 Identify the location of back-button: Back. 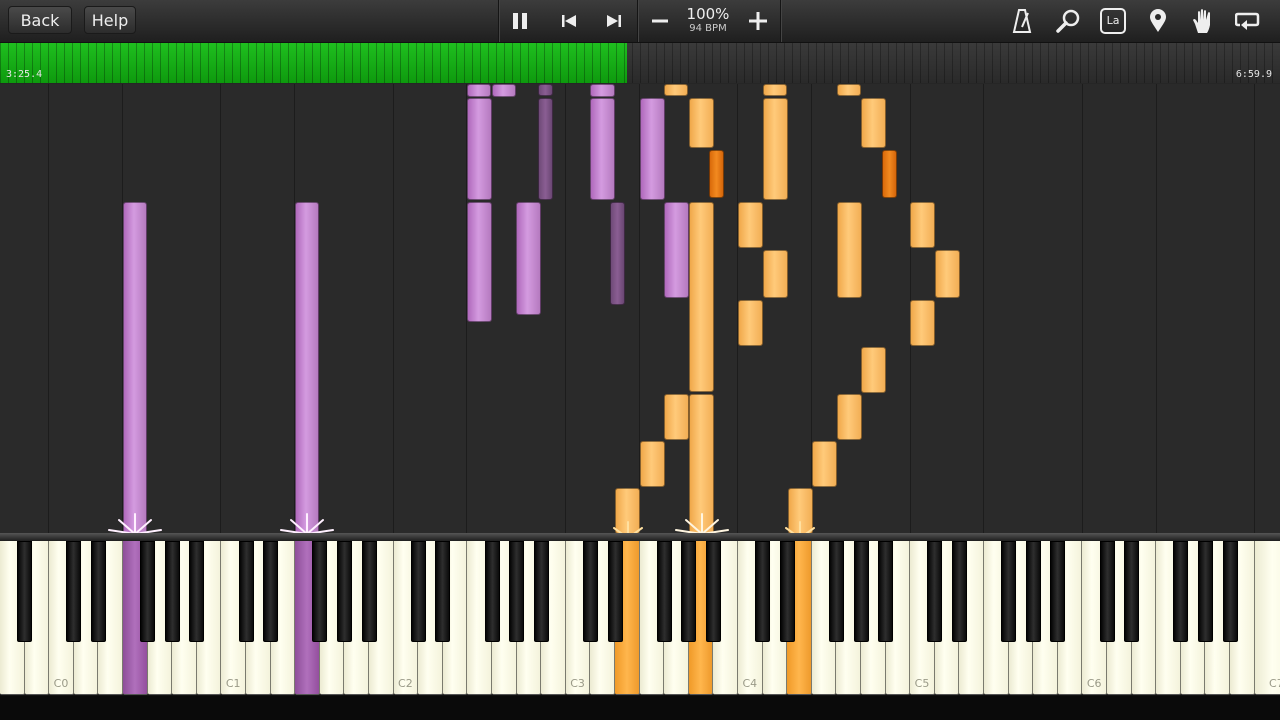
(40, 20).